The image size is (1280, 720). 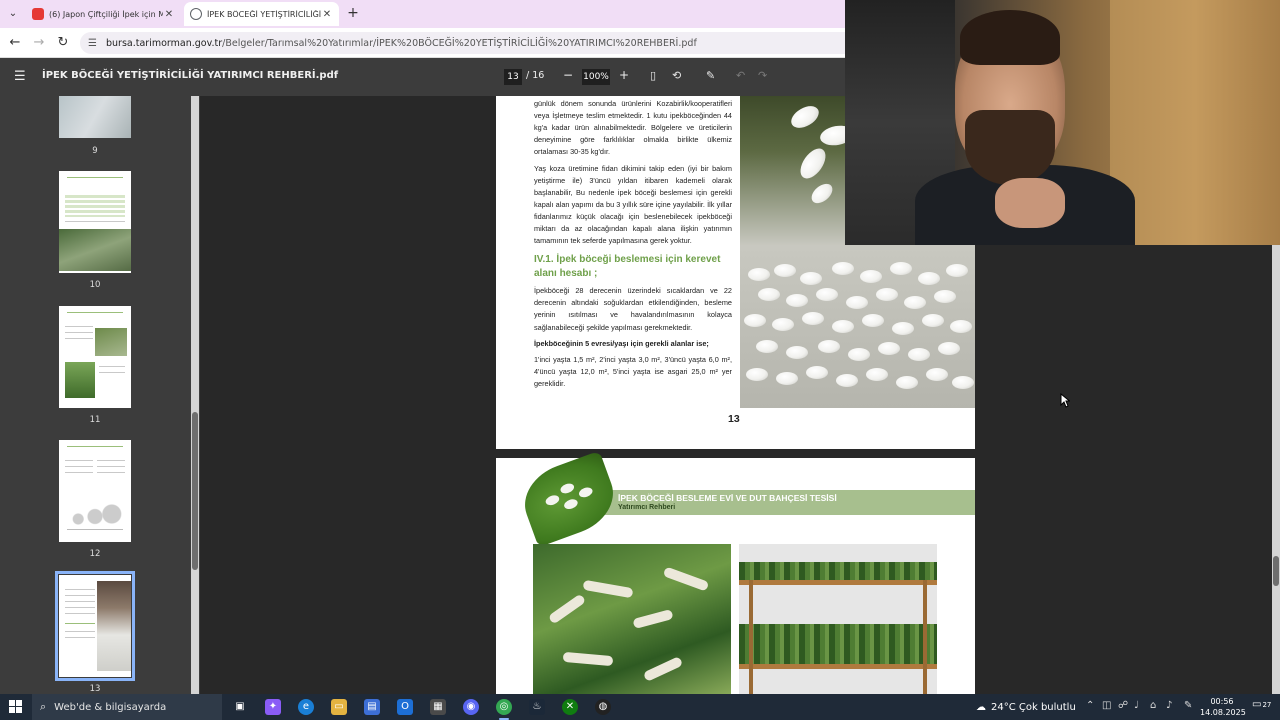 I want to click on sidebar-menu-icon: ☰, so click(x=20, y=76).